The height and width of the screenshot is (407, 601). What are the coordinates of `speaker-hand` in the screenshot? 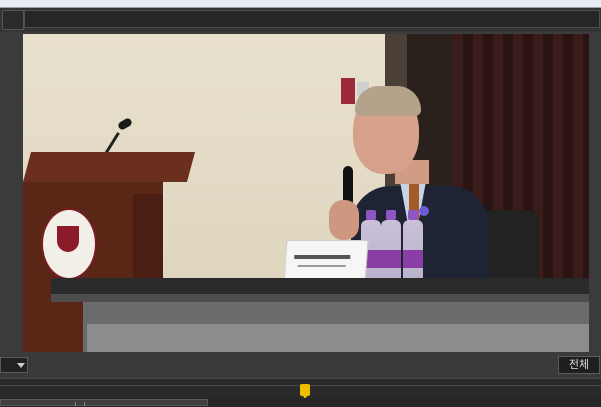 It's located at (344, 220).